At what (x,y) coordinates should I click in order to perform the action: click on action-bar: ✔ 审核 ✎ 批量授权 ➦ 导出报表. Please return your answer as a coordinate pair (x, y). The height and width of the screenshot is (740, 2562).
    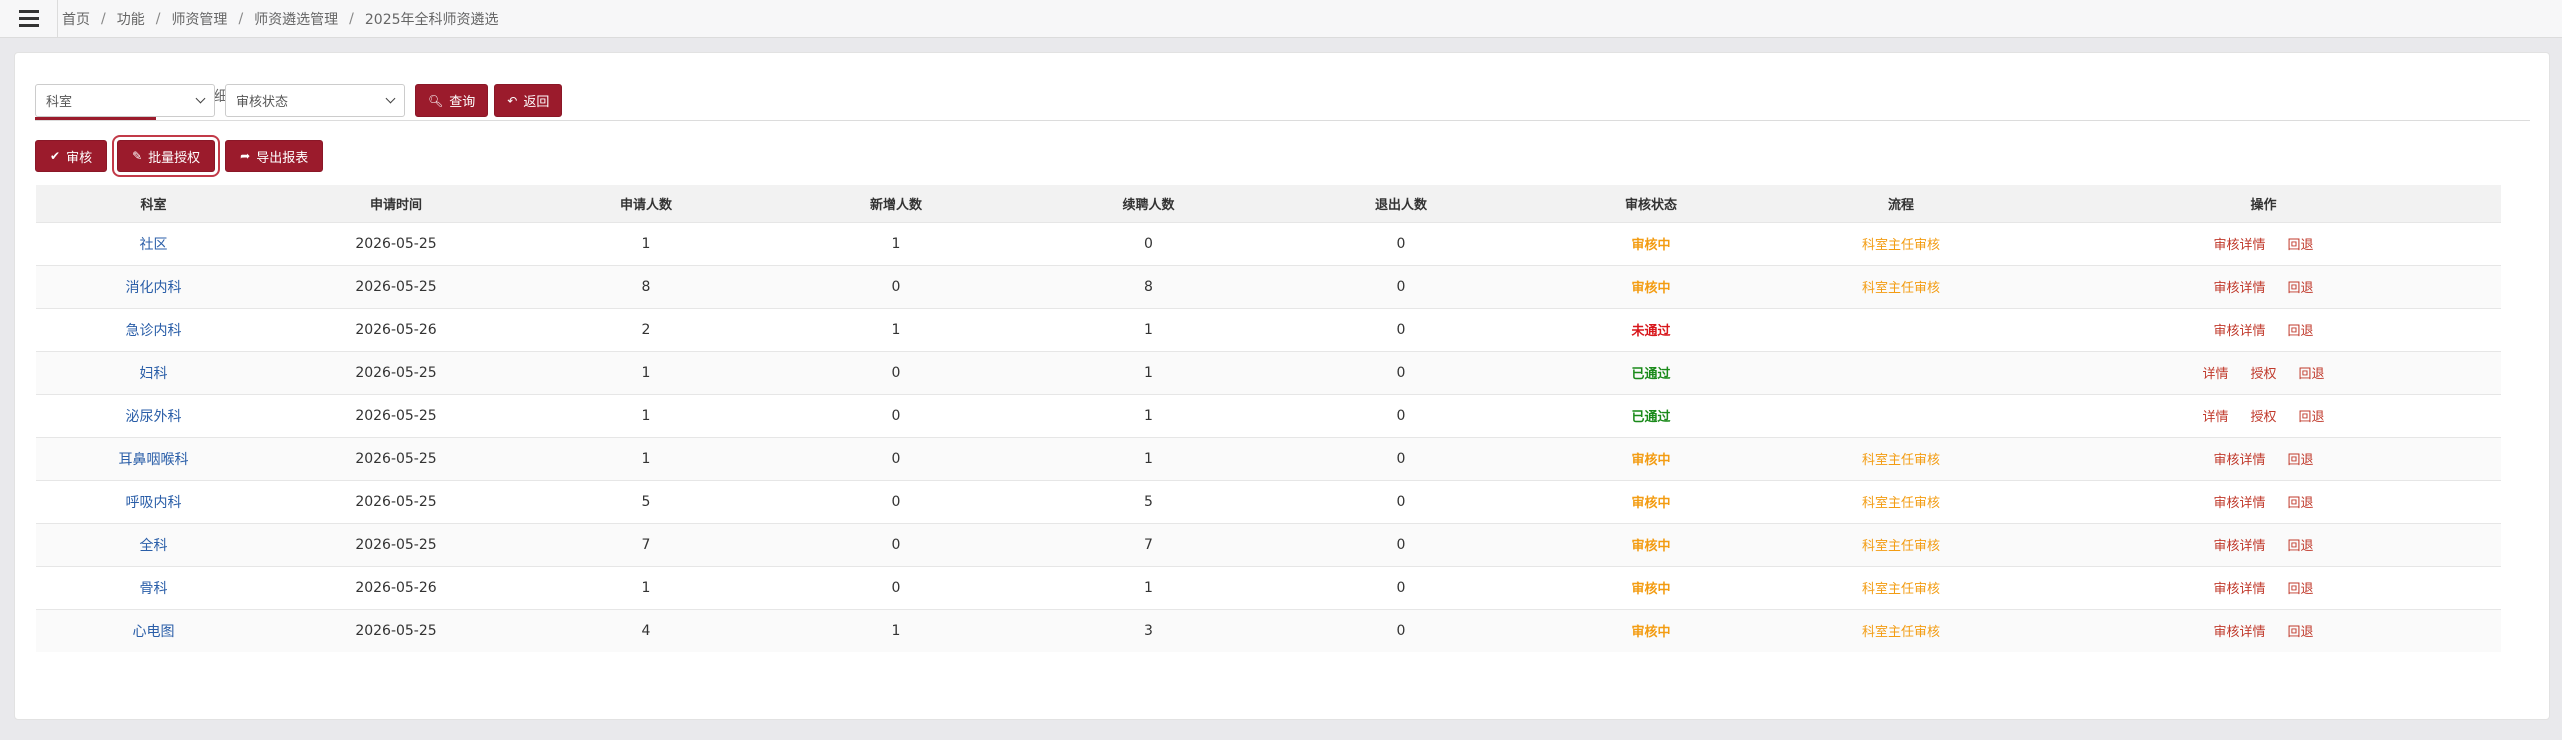
    Looking at the image, I should click on (184, 156).